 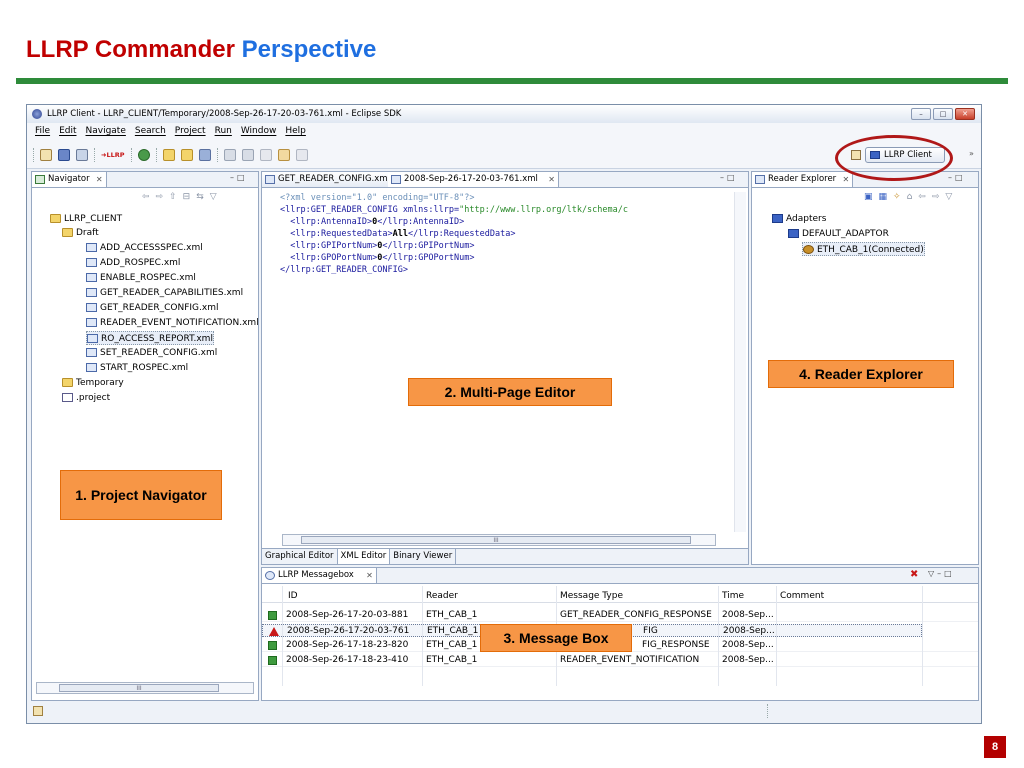 I want to click on close-button: ✕, so click(x=965, y=114).